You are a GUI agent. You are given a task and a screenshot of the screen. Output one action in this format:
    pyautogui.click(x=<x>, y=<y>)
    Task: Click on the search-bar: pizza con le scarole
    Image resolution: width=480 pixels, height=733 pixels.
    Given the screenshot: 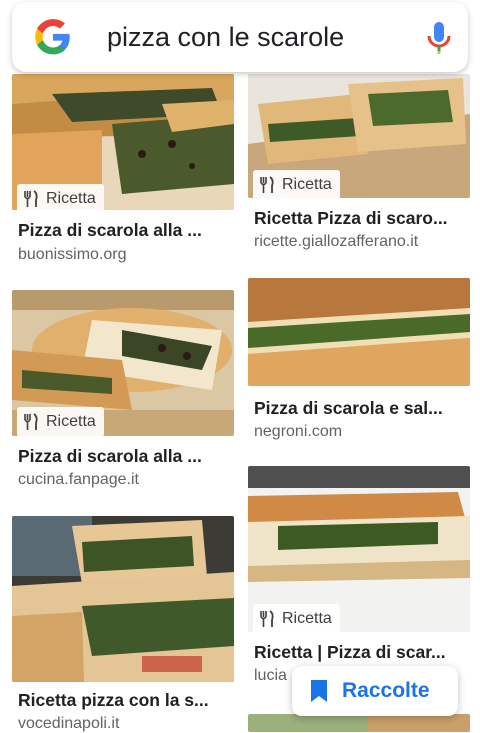 What is the action you would take?
    pyautogui.click(x=240, y=37)
    